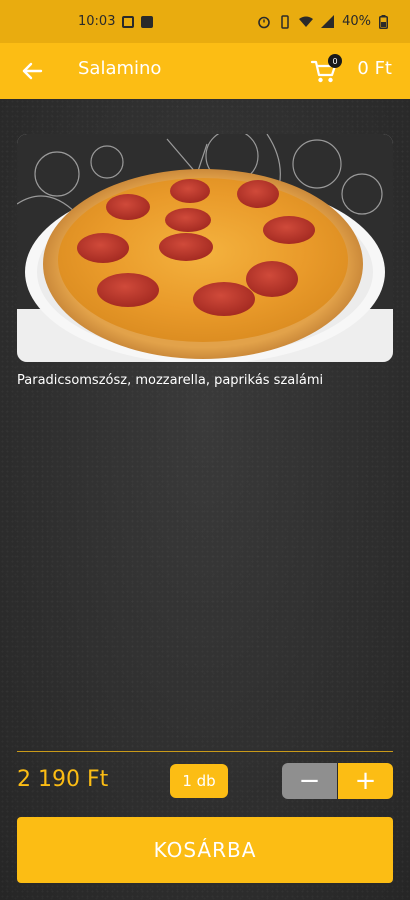 The width and height of the screenshot is (410, 900). I want to click on product-price: 2 190 Ft, so click(63, 779).